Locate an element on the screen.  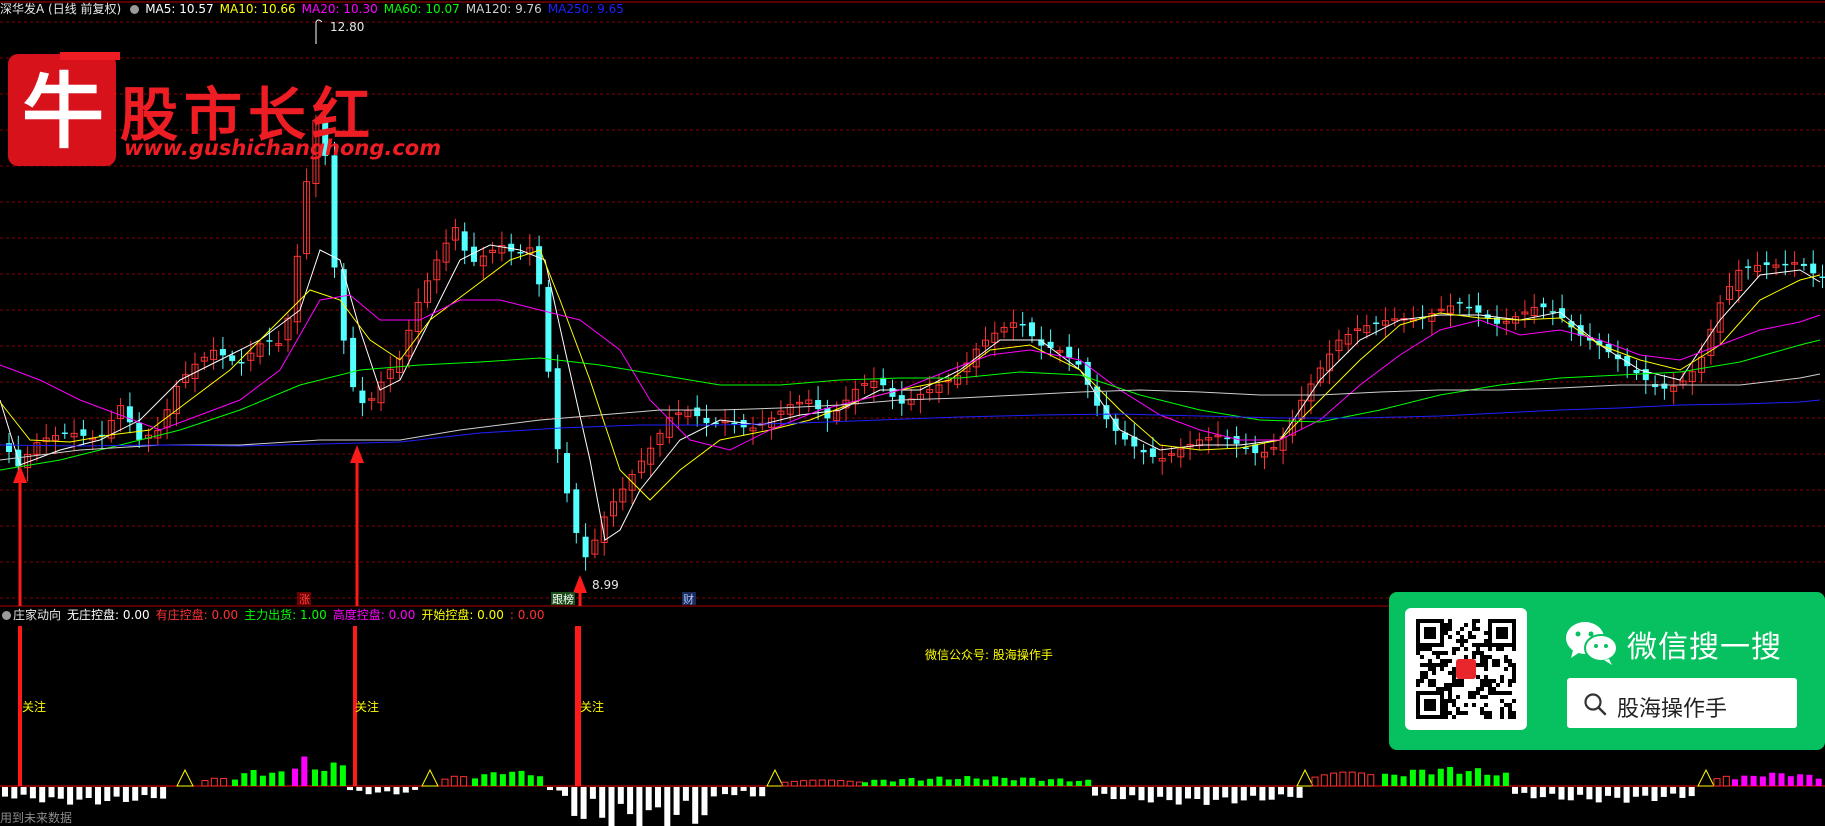
settings-circle-icon is located at coordinates (135, 9).